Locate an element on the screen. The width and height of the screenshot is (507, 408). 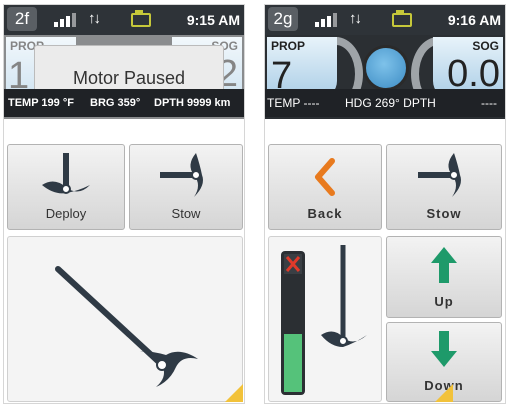
deploy-icon is located at coordinates (66, 173).